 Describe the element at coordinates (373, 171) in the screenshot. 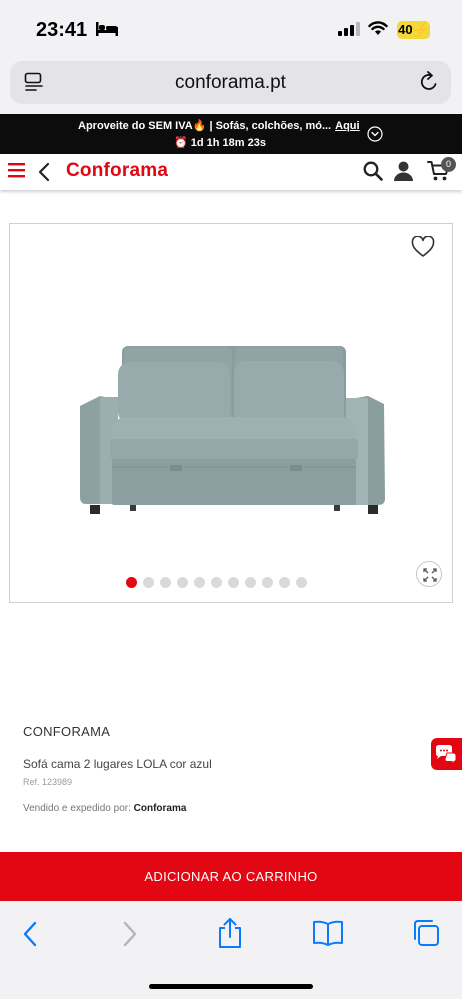

I see `search-icon` at that location.